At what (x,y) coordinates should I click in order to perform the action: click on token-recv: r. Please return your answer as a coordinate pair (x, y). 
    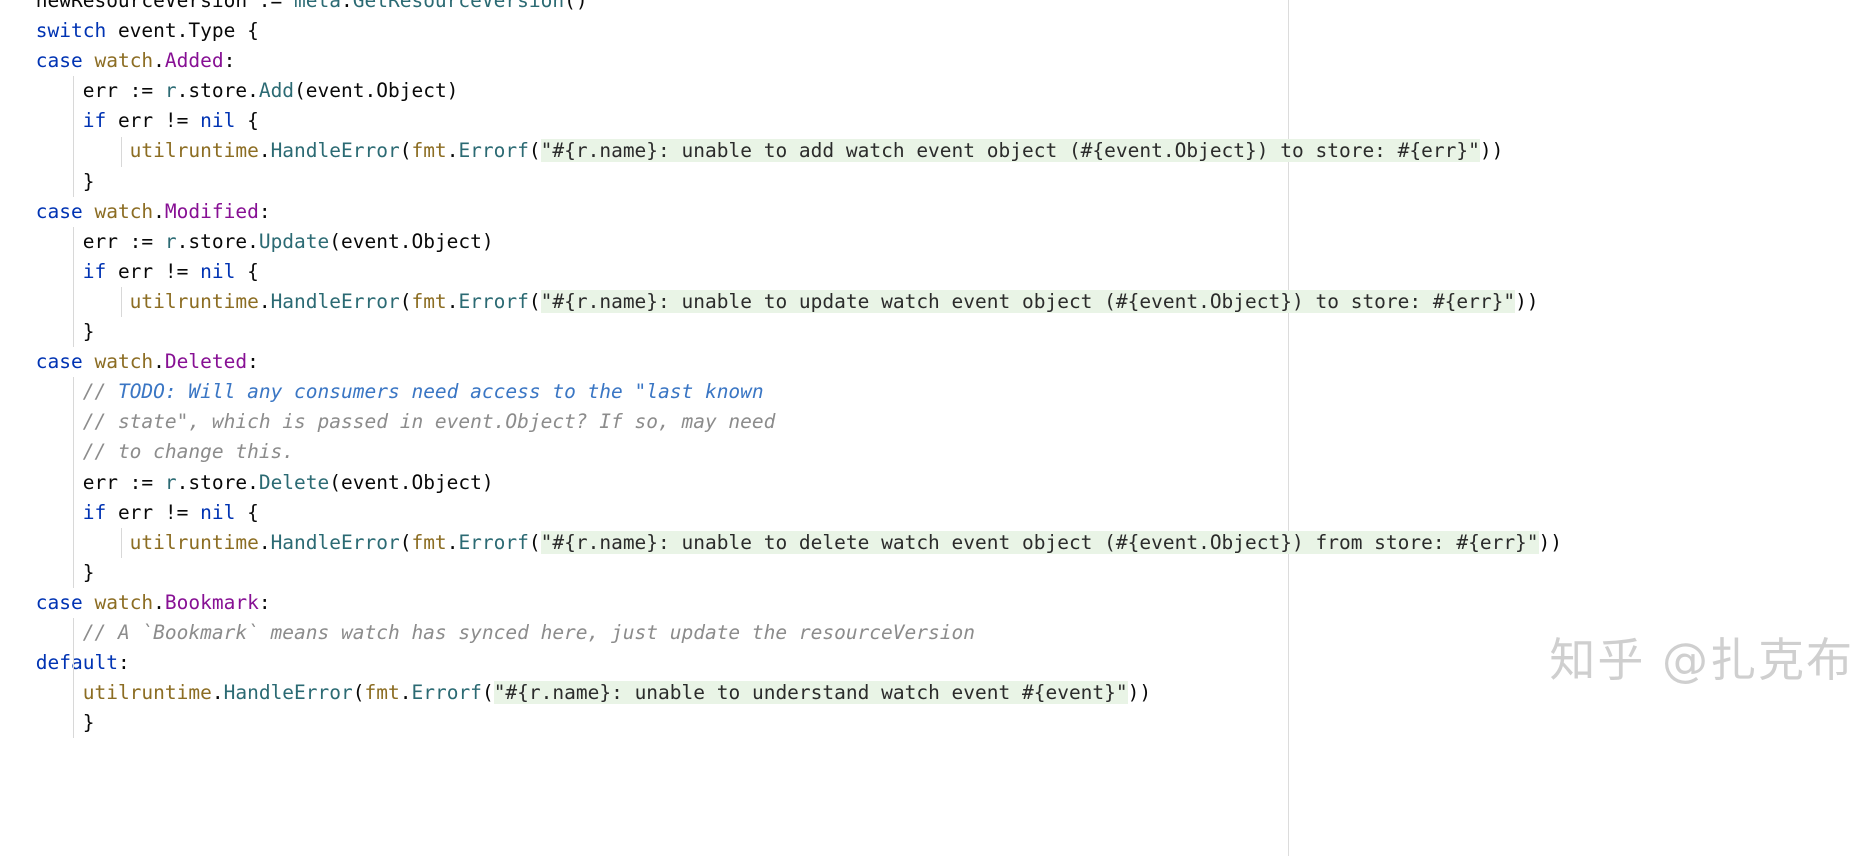
    Looking at the image, I should click on (170, 91).